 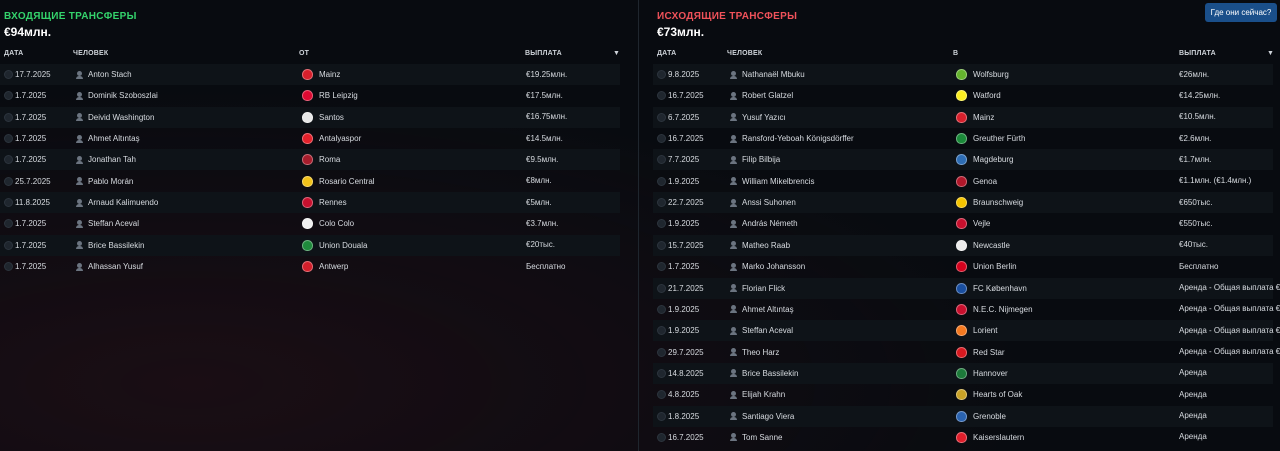 I want to click on person-cell: Ransford-Yeboah Königsdörffer, so click(x=792, y=138).